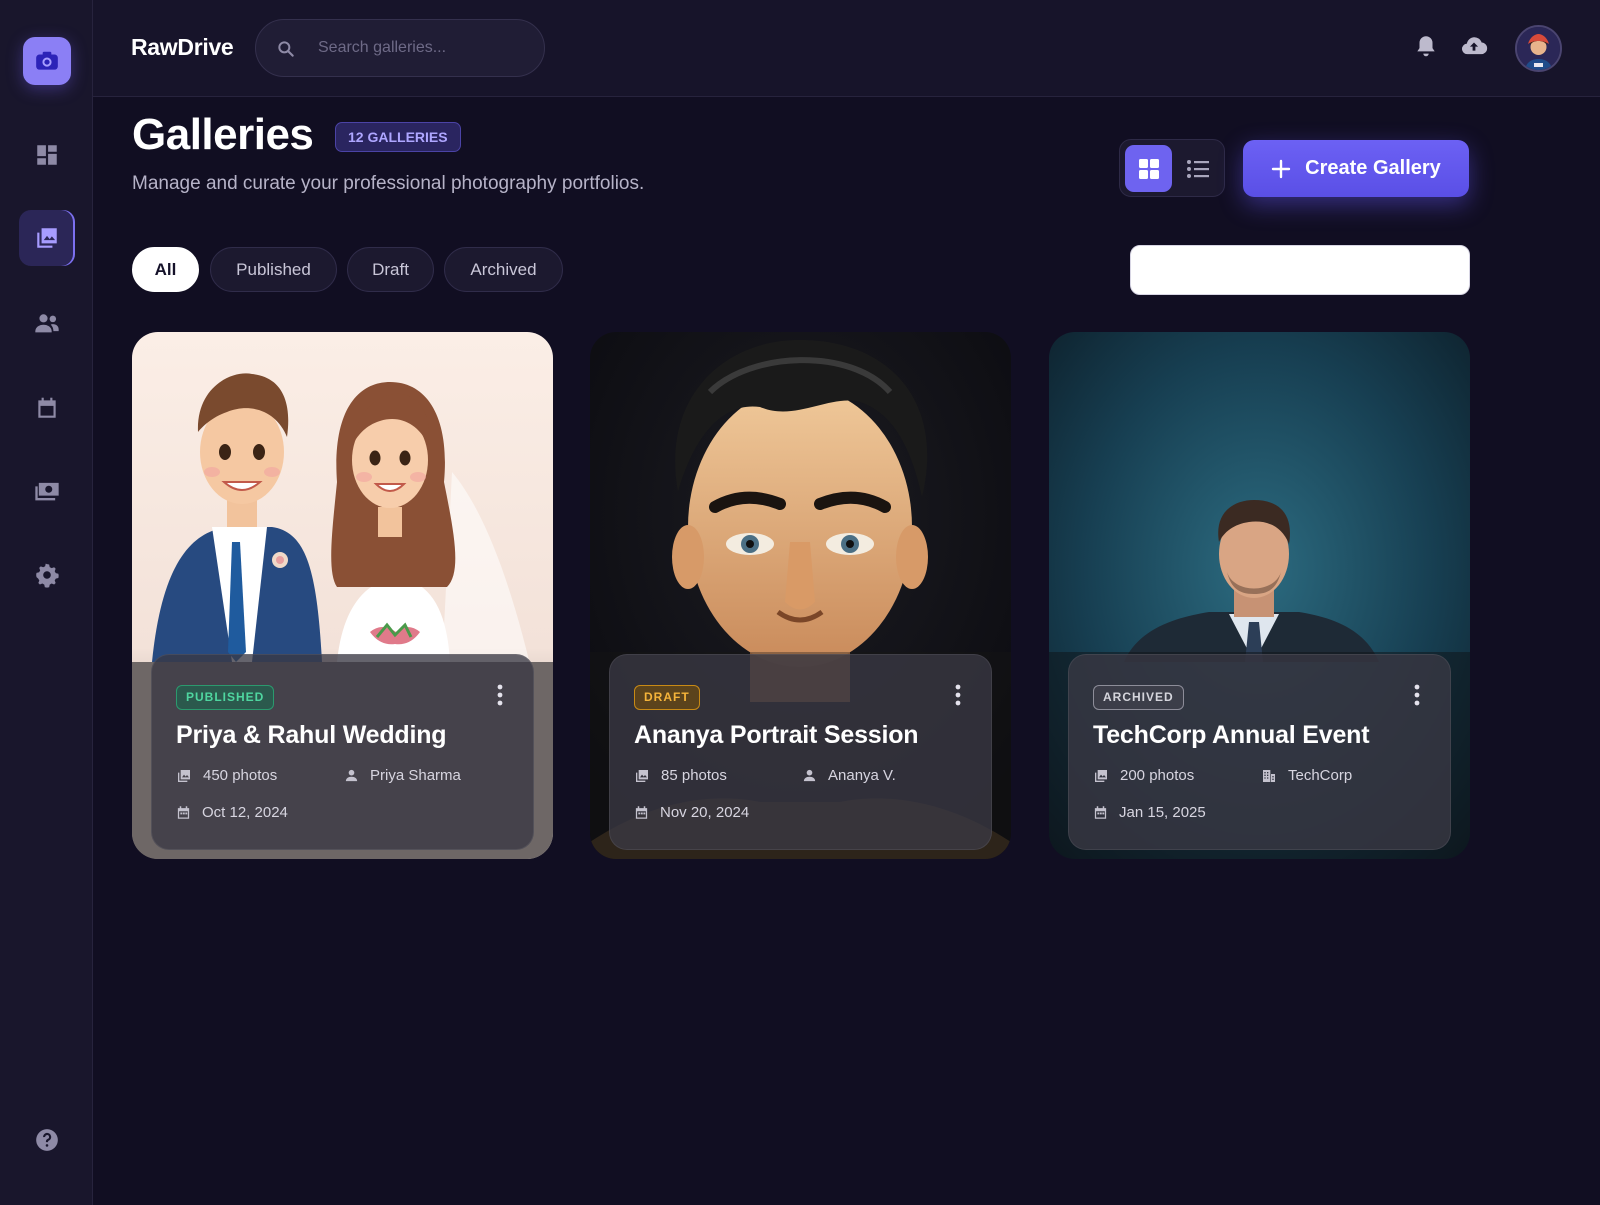 The image size is (1600, 1205). What do you see at coordinates (423, 48) in the screenshot?
I see `search-input` at bounding box center [423, 48].